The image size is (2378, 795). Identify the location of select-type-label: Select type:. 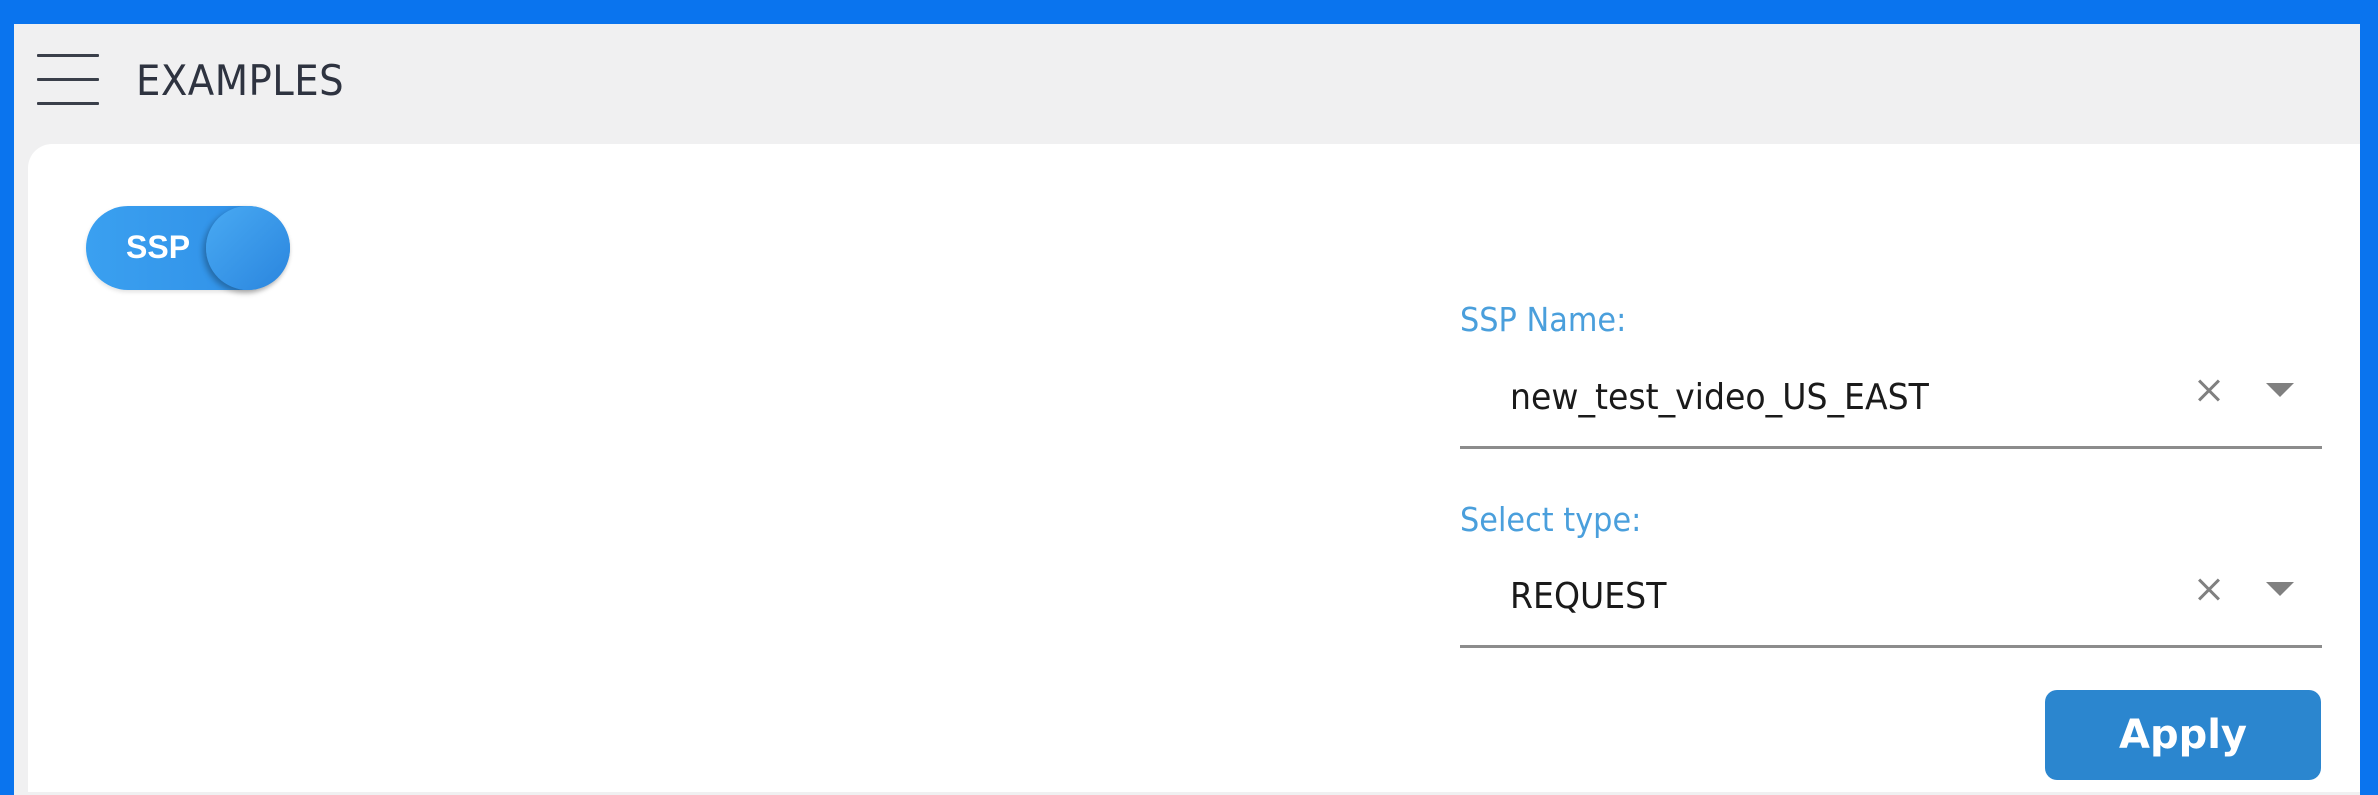
(1551, 519).